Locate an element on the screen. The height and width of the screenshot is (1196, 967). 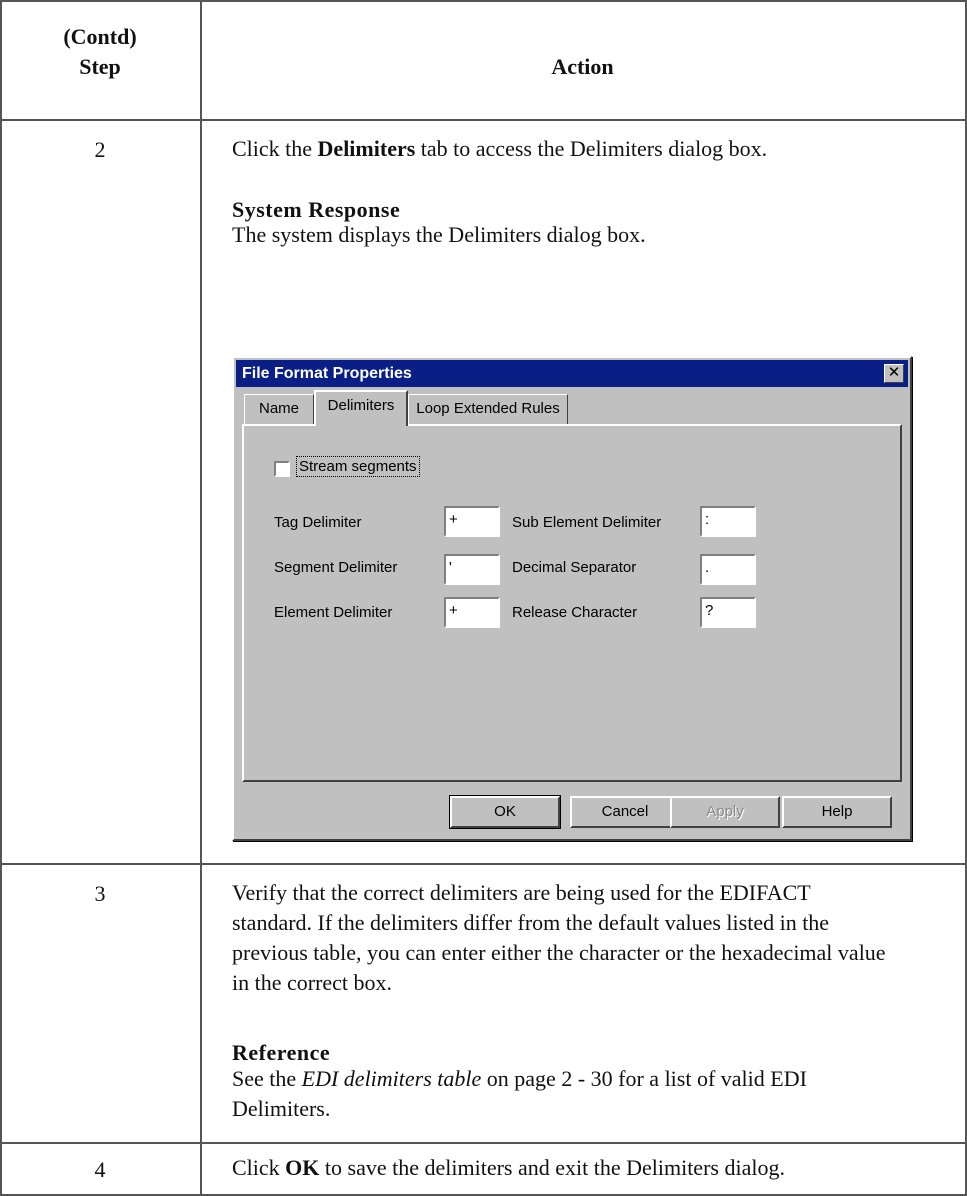
reference-heading: Reference is located at coordinates (281, 1052).